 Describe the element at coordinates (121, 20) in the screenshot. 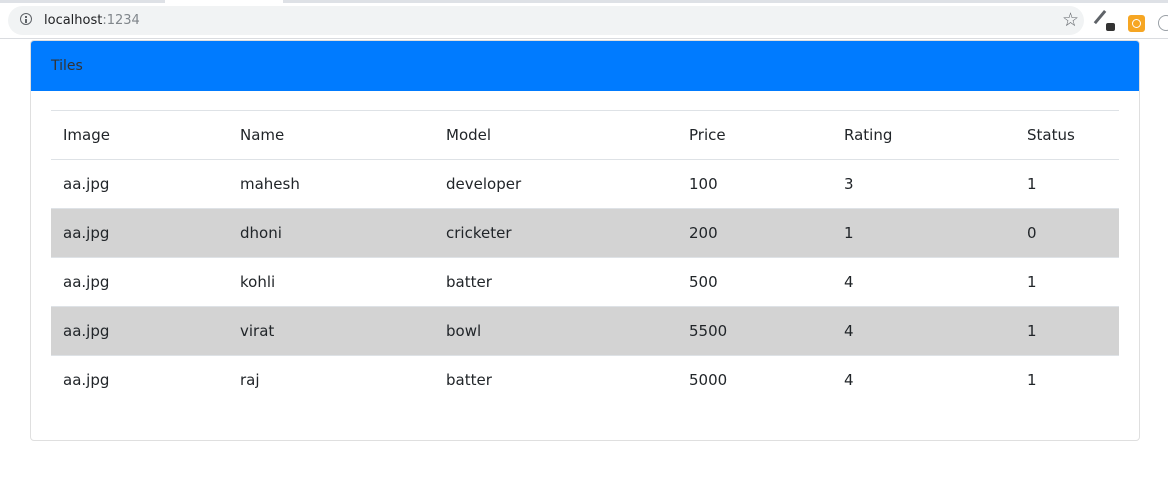

I see `url-port: :1234` at that location.